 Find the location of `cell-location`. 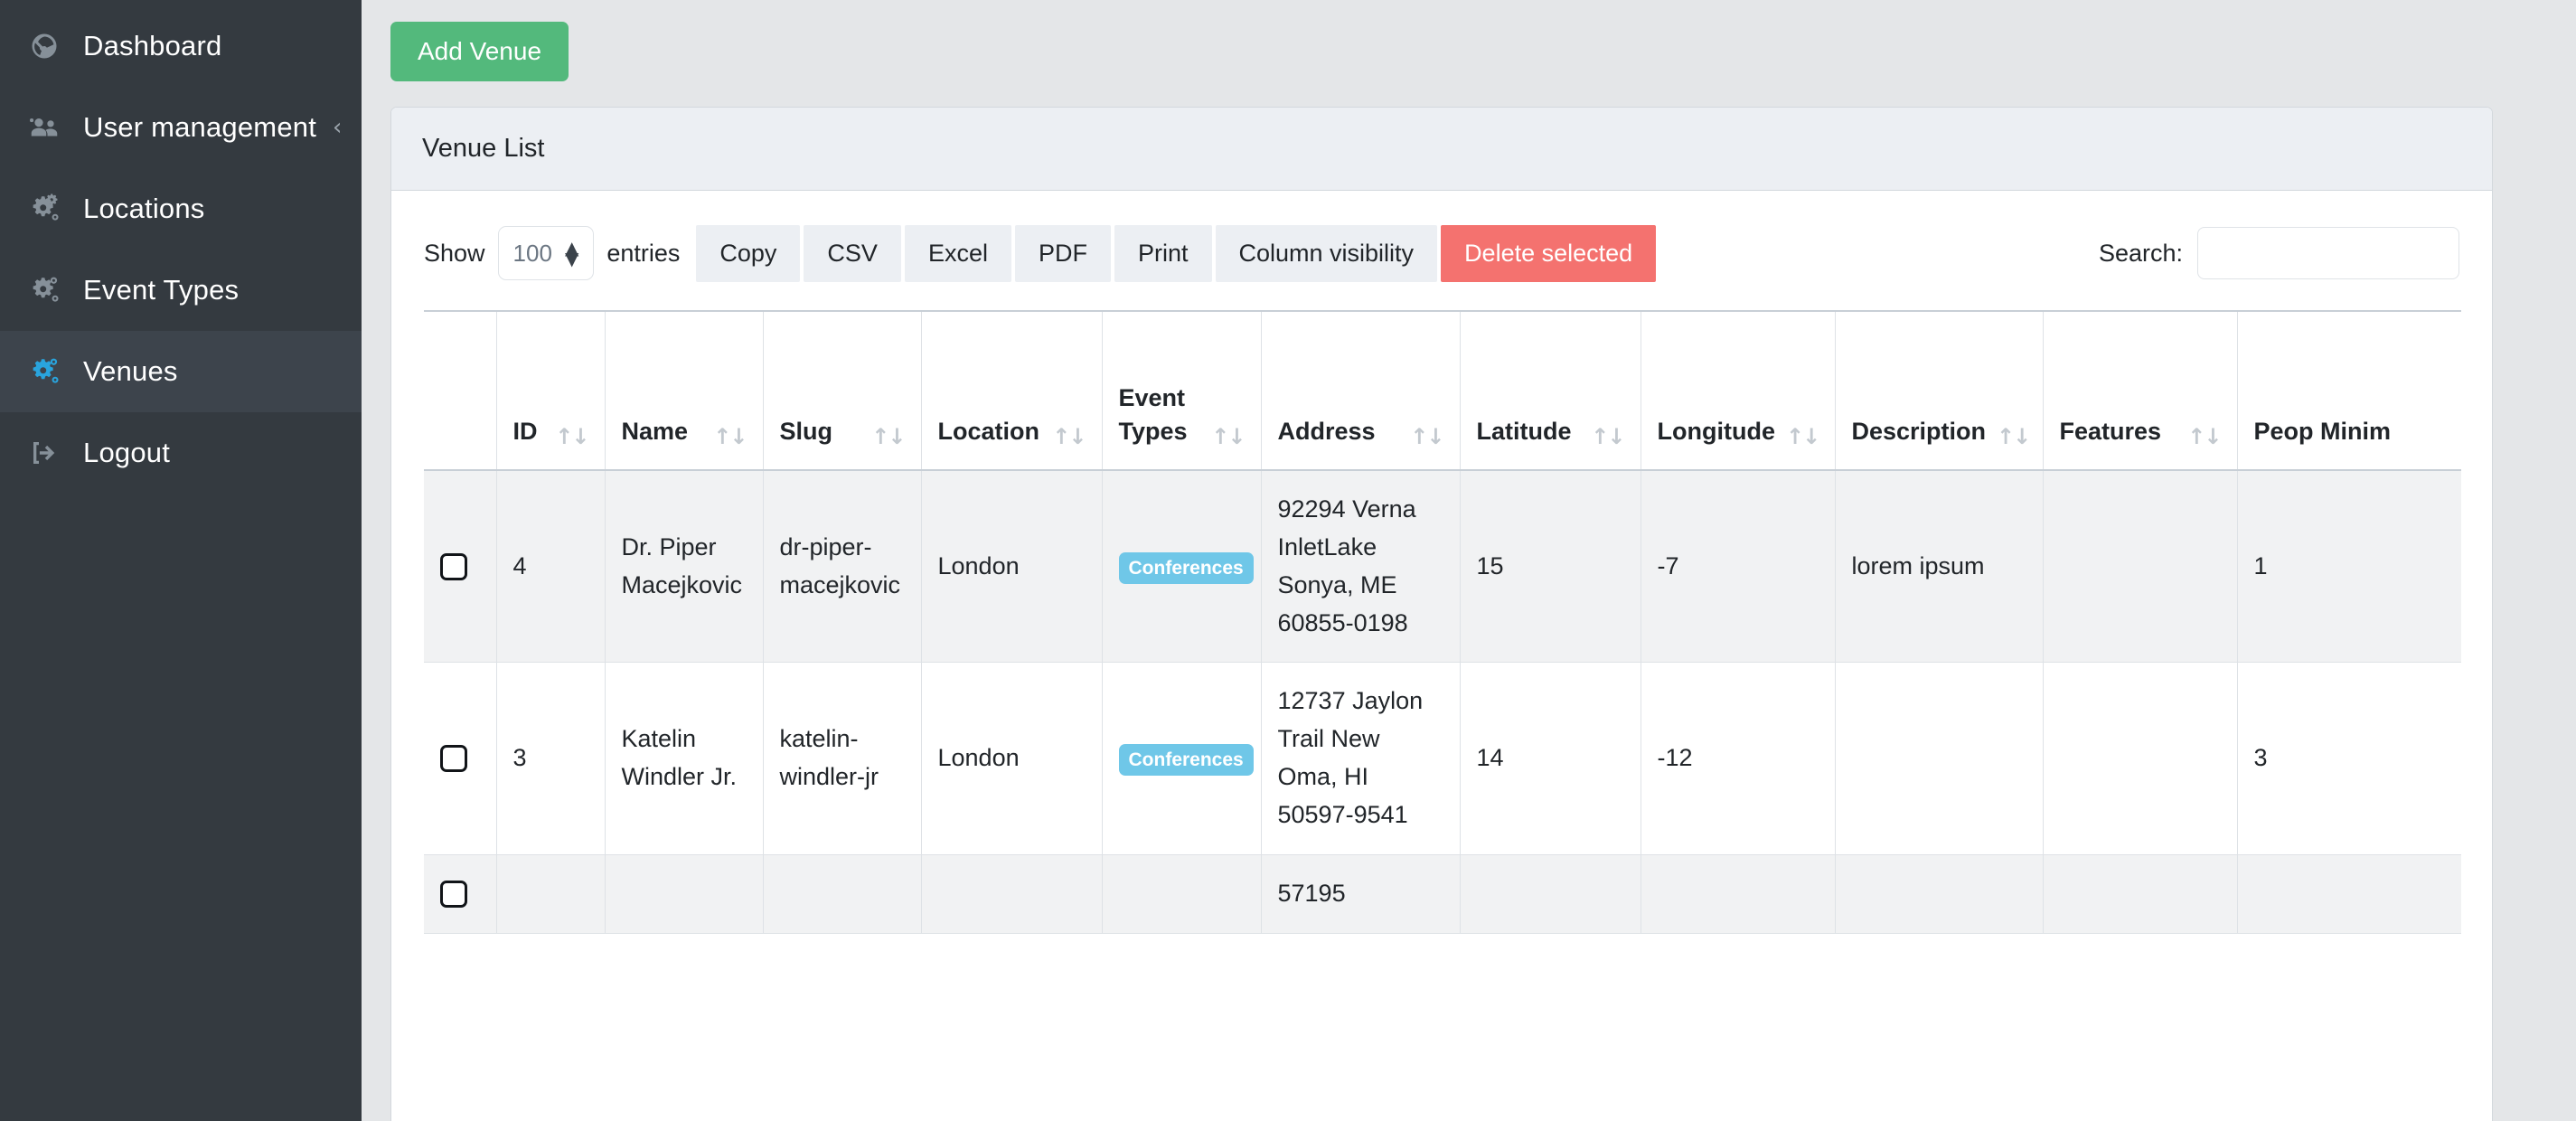

cell-location is located at coordinates (1012, 894).